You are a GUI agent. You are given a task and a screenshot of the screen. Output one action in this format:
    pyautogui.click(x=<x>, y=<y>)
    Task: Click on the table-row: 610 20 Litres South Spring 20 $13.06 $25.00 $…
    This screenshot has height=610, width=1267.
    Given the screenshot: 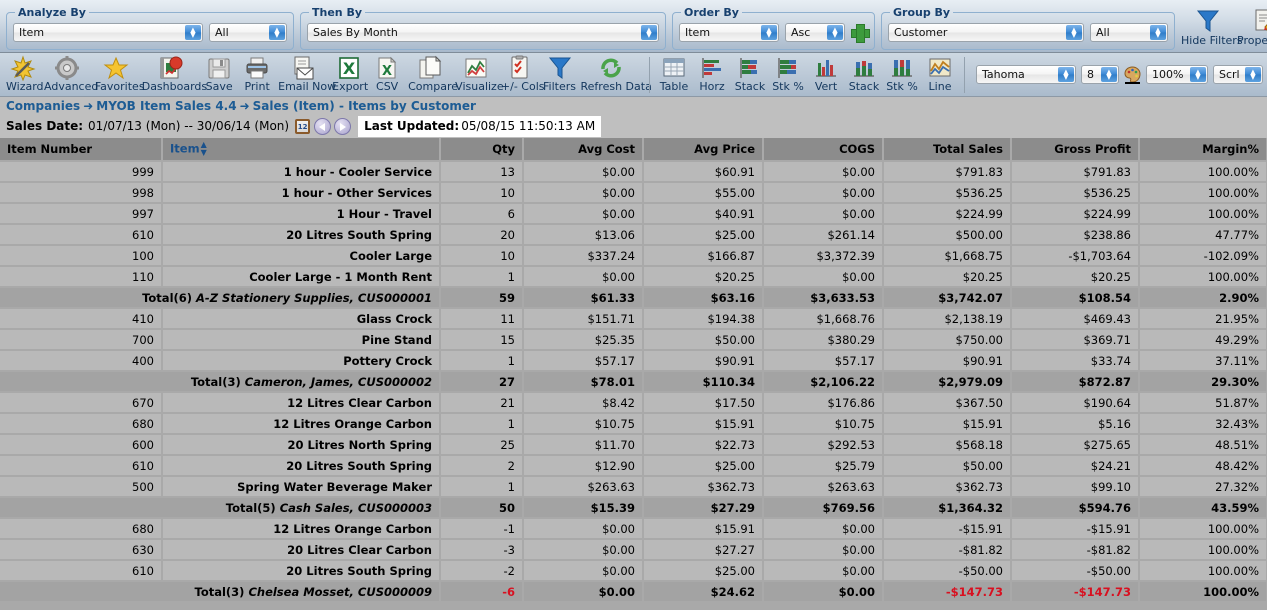 What is the action you would take?
    pyautogui.click(x=633, y=235)
    